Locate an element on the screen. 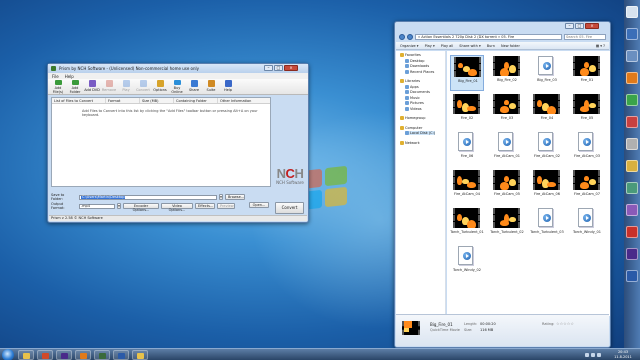  file-tile: Torch_Turbulent_03 is located at coordinates (547, 225).